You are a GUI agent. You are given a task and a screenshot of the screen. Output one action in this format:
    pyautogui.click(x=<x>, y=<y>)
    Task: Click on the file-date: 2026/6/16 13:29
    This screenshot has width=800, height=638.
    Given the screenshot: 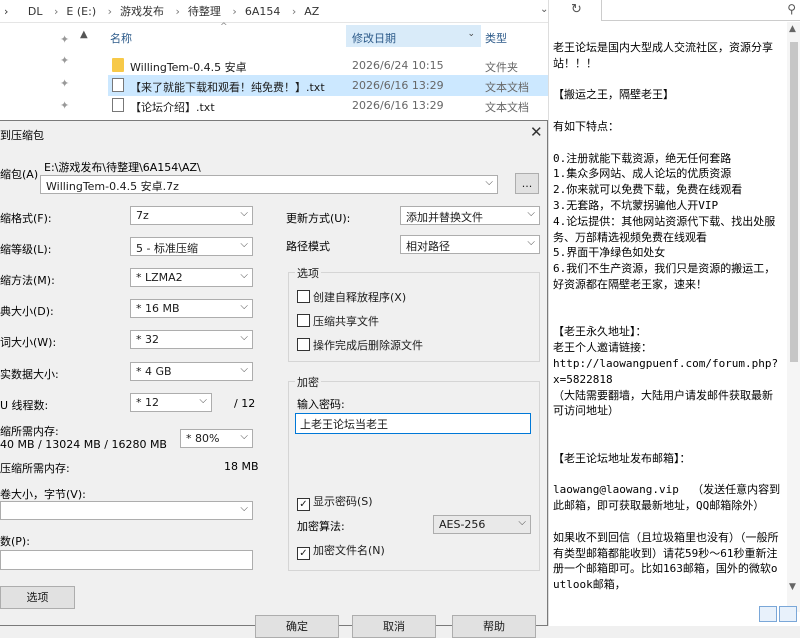 What is the action you would take?
    pyautogui.click(x=398, y=85)
    